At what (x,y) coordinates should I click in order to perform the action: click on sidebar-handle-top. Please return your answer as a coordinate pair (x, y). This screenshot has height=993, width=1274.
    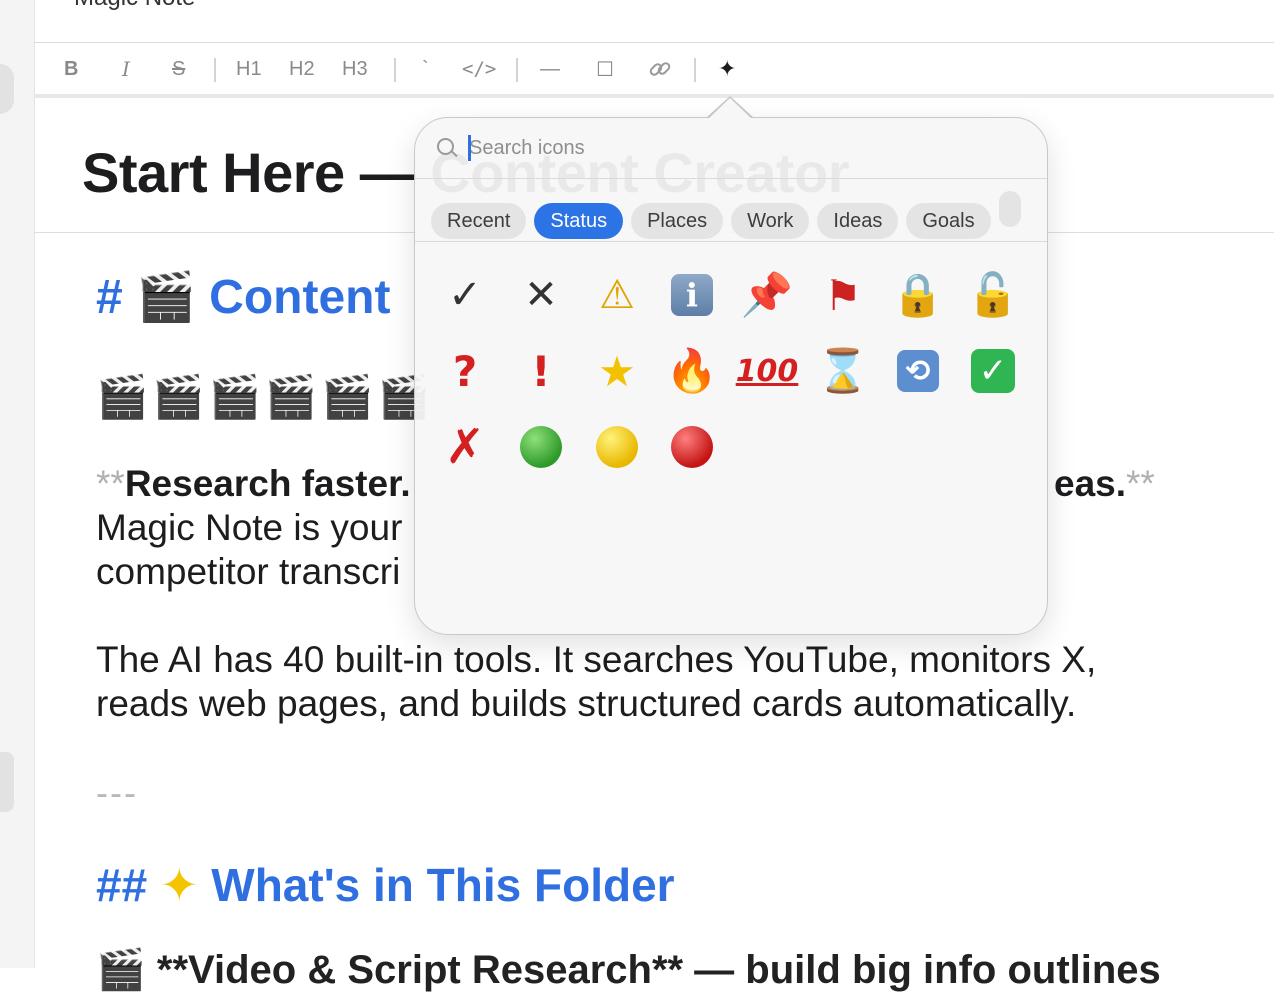
    Looking at the image, I should click on (7, 89).